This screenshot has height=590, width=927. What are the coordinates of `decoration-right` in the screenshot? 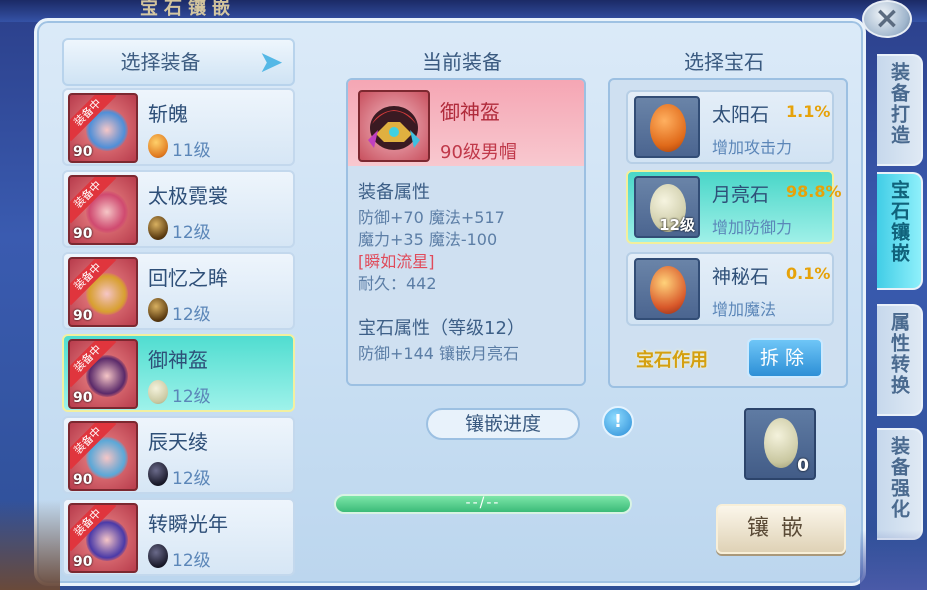 It's located at (893, 560).